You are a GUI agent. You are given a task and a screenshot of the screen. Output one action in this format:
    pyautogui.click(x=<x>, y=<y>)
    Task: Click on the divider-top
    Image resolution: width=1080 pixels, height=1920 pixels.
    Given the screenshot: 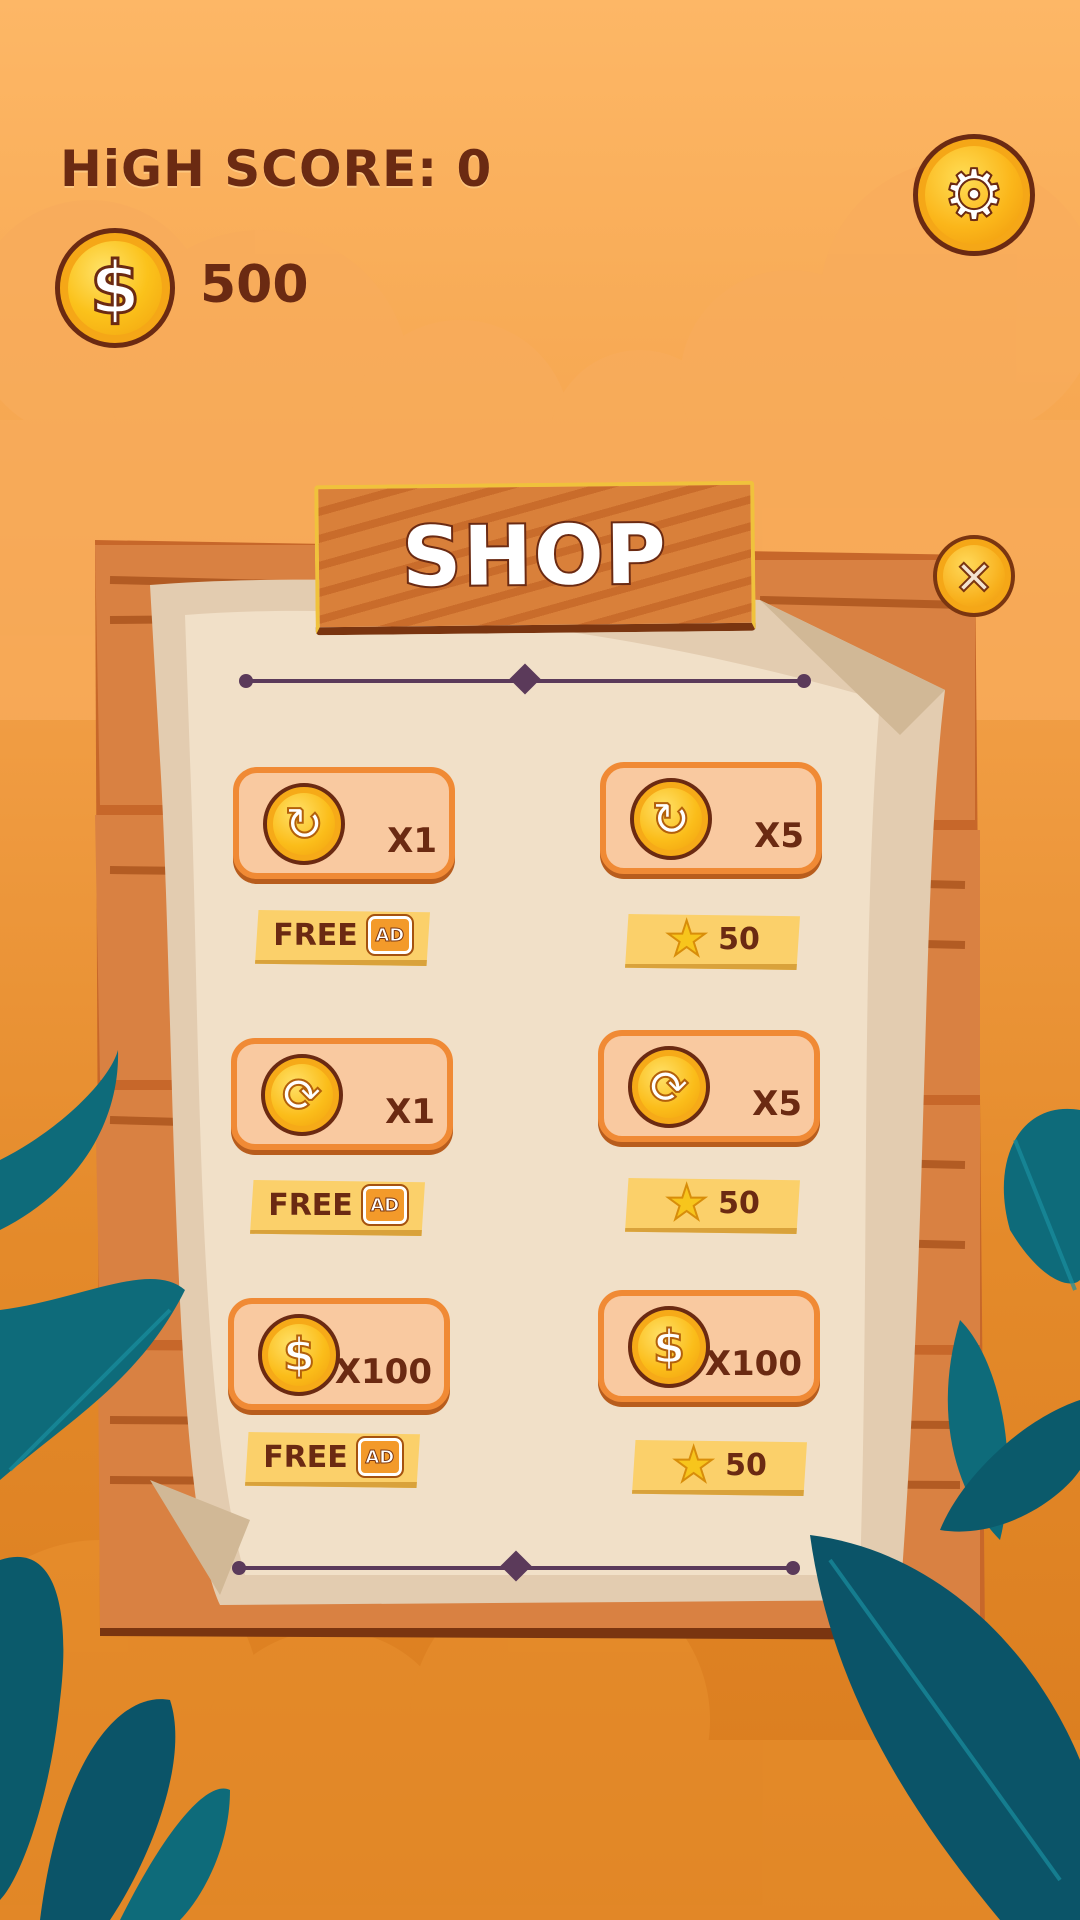 What is the action you would take?
    pyautogui.click(x=525, y=679)
    